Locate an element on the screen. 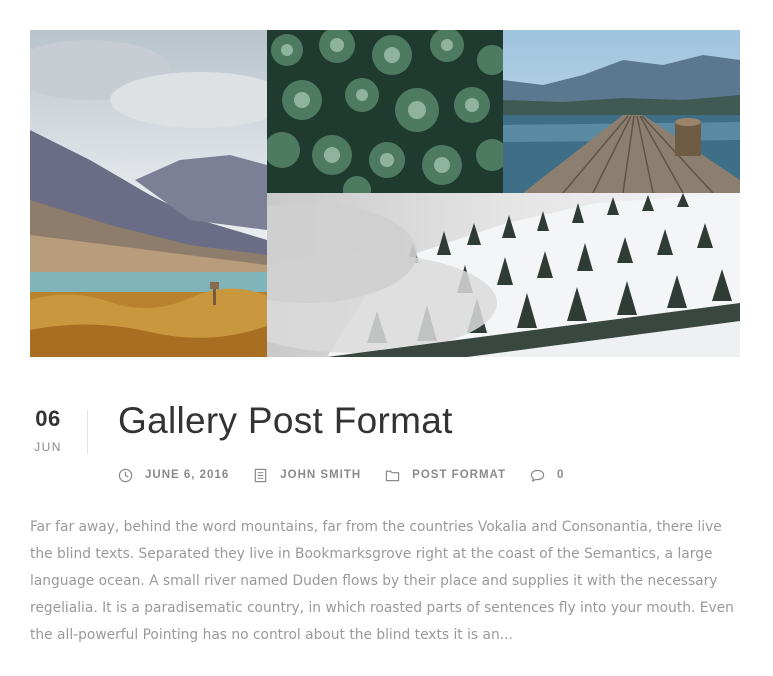 Image resolution: width=773 pixels, height=676 pixels. gallery-image-lake-pier is located at coordinates (621, 111).